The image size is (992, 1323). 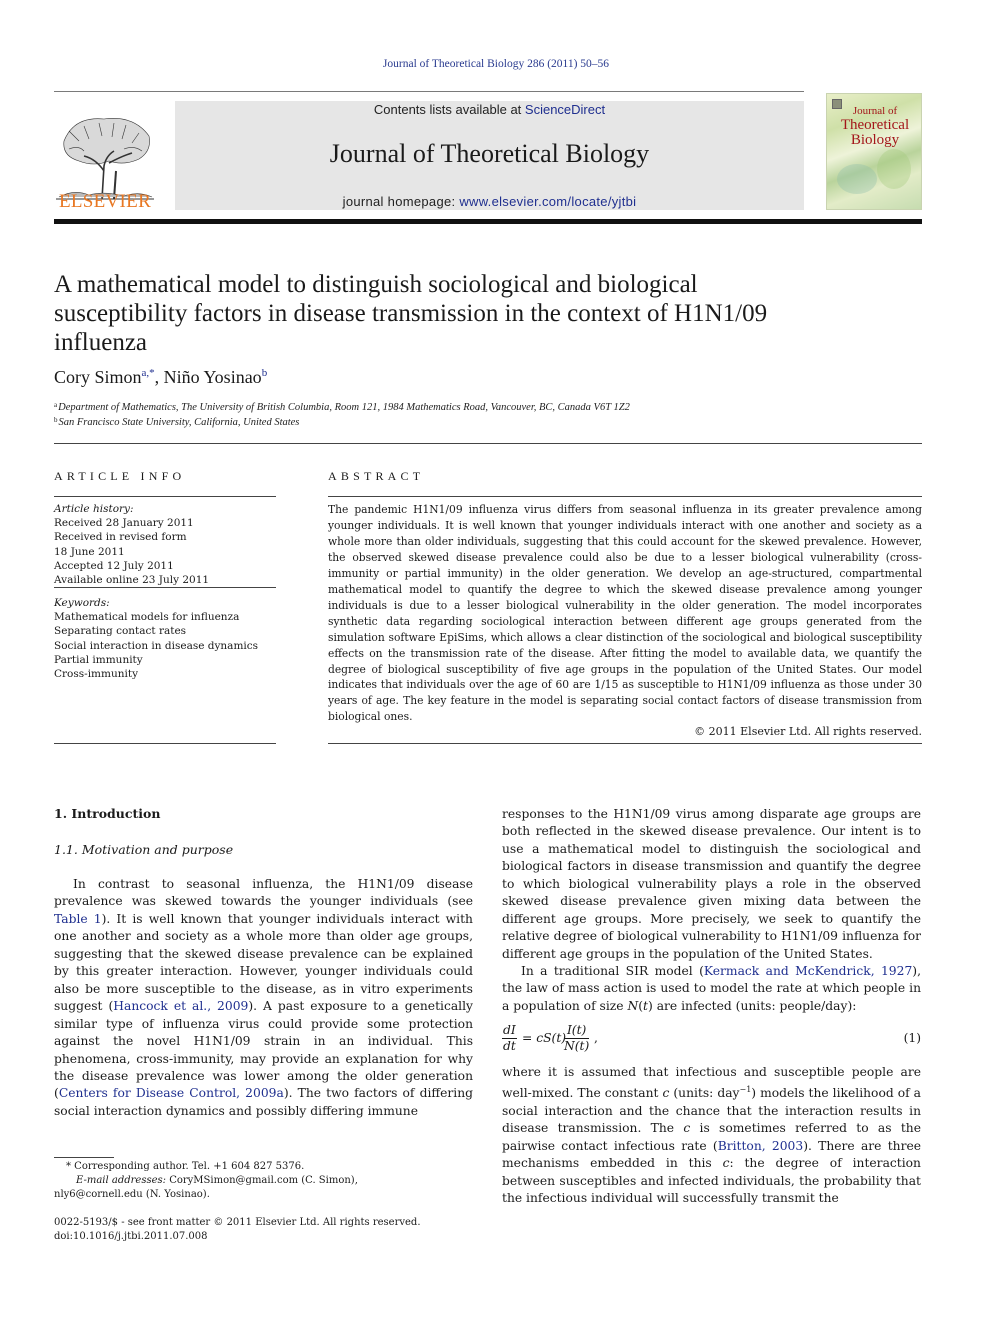 I want to click on citation-link: Britton, 2003, so click(x=761, y=1146).